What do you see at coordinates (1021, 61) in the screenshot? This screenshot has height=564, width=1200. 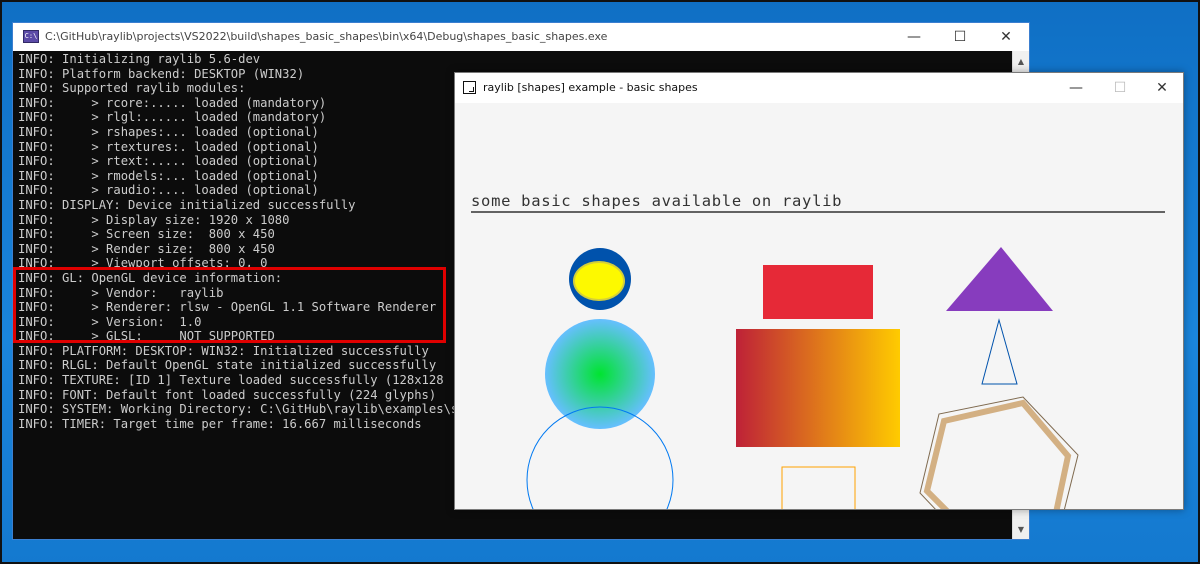 I see `scroll-up-icon: ▲` at bounding box center [1021, 61].